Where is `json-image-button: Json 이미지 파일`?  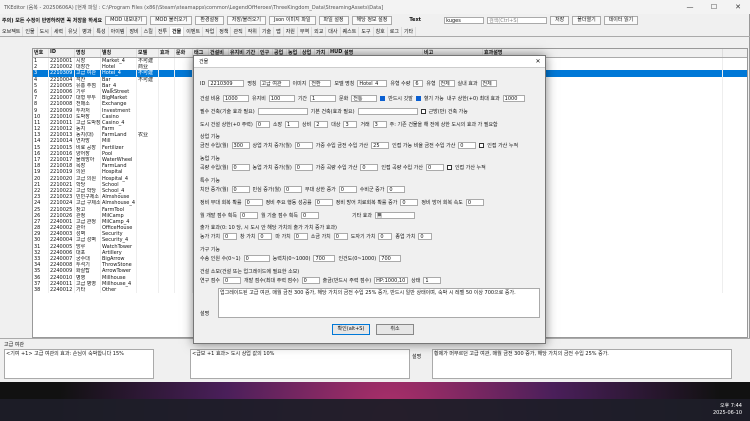
json-image-button: Json 이미지 파일 is located at coordinates (292, 20).